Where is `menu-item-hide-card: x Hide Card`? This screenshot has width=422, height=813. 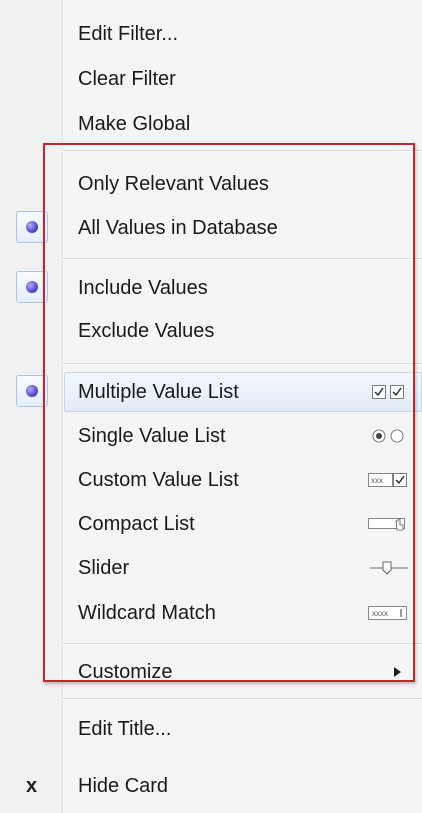 menu-item-hide-card: x Hide Card is located at coordinates (211, 786).